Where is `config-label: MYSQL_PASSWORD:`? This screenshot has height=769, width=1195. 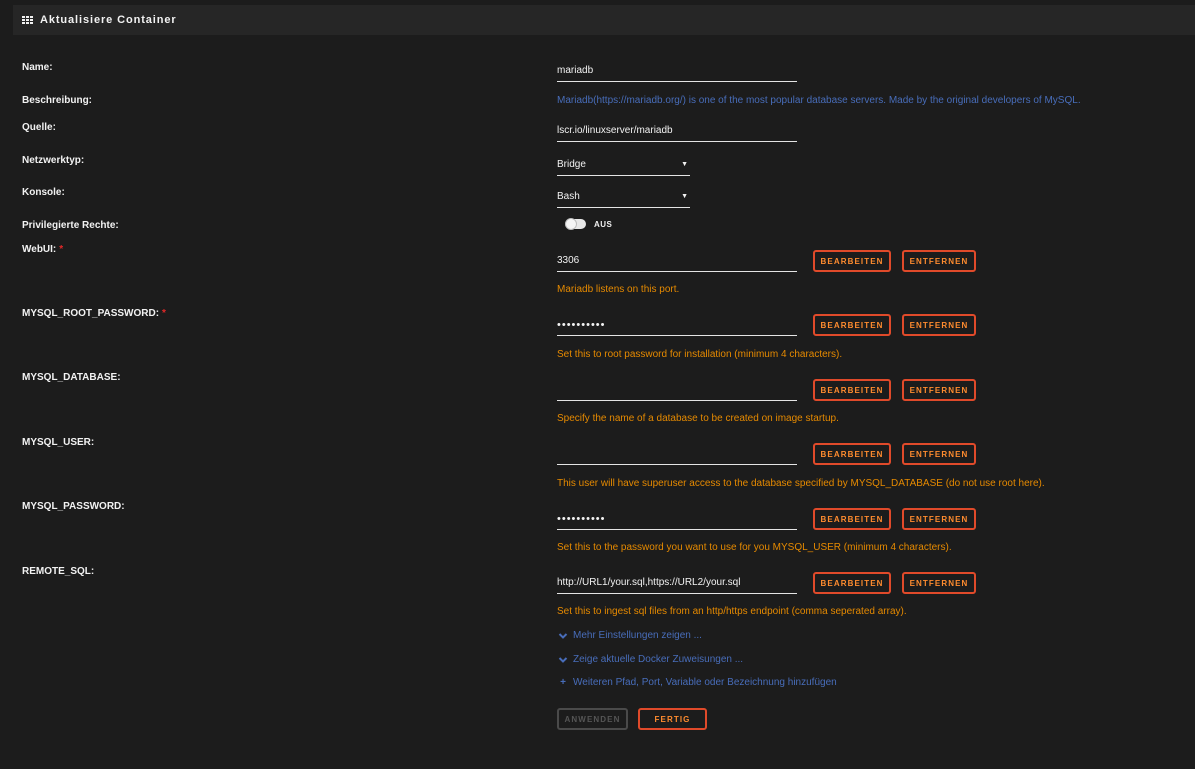
config-label: MYSQL_PASSWORD: is located at coordinates (75, 506).